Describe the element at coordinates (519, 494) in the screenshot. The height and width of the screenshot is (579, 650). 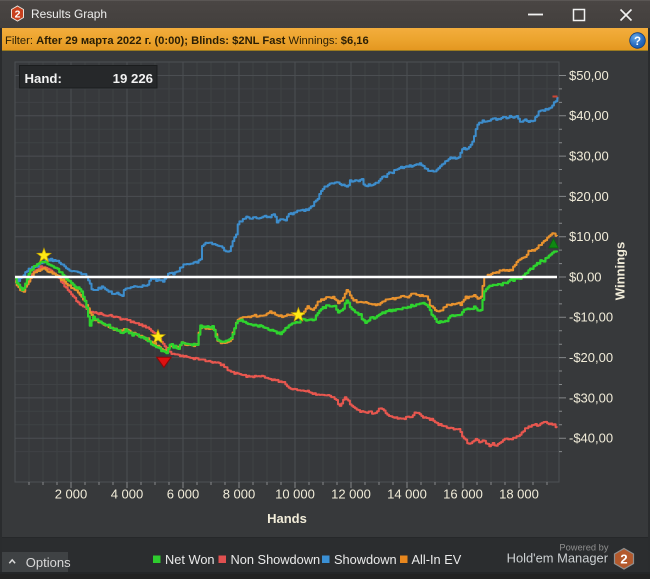
I see `svg-text: 18 000` at that location.